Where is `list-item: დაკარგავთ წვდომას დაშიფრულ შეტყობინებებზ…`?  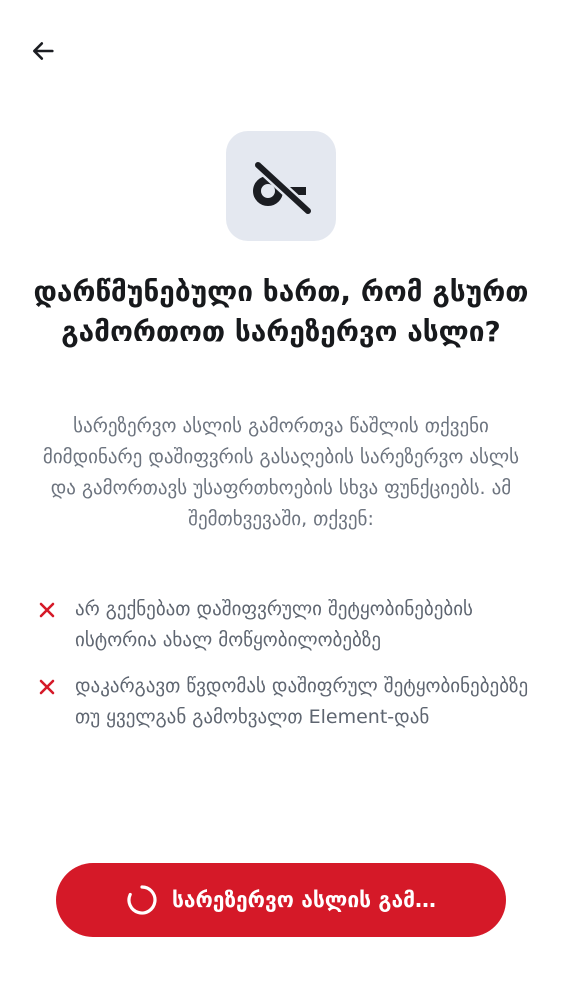
list-item: დაკარგავთ წვდომას დაშიფრულ შეტყობინებებზ… is located at coordinates (286, 702).